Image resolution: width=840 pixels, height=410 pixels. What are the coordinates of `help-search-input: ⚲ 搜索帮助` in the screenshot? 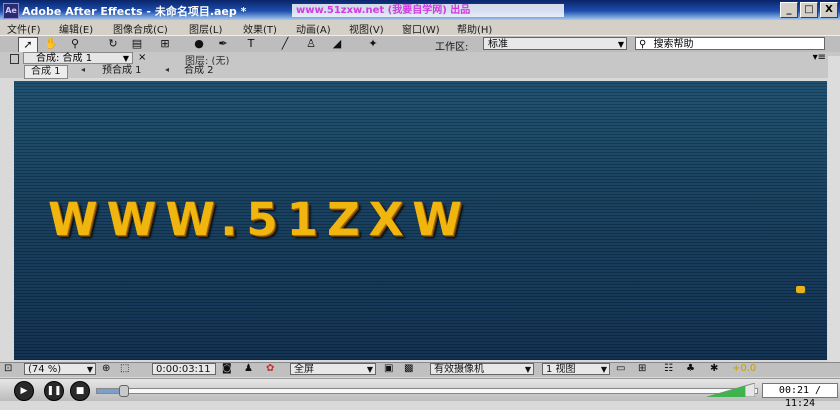 It's located at (730, 43).